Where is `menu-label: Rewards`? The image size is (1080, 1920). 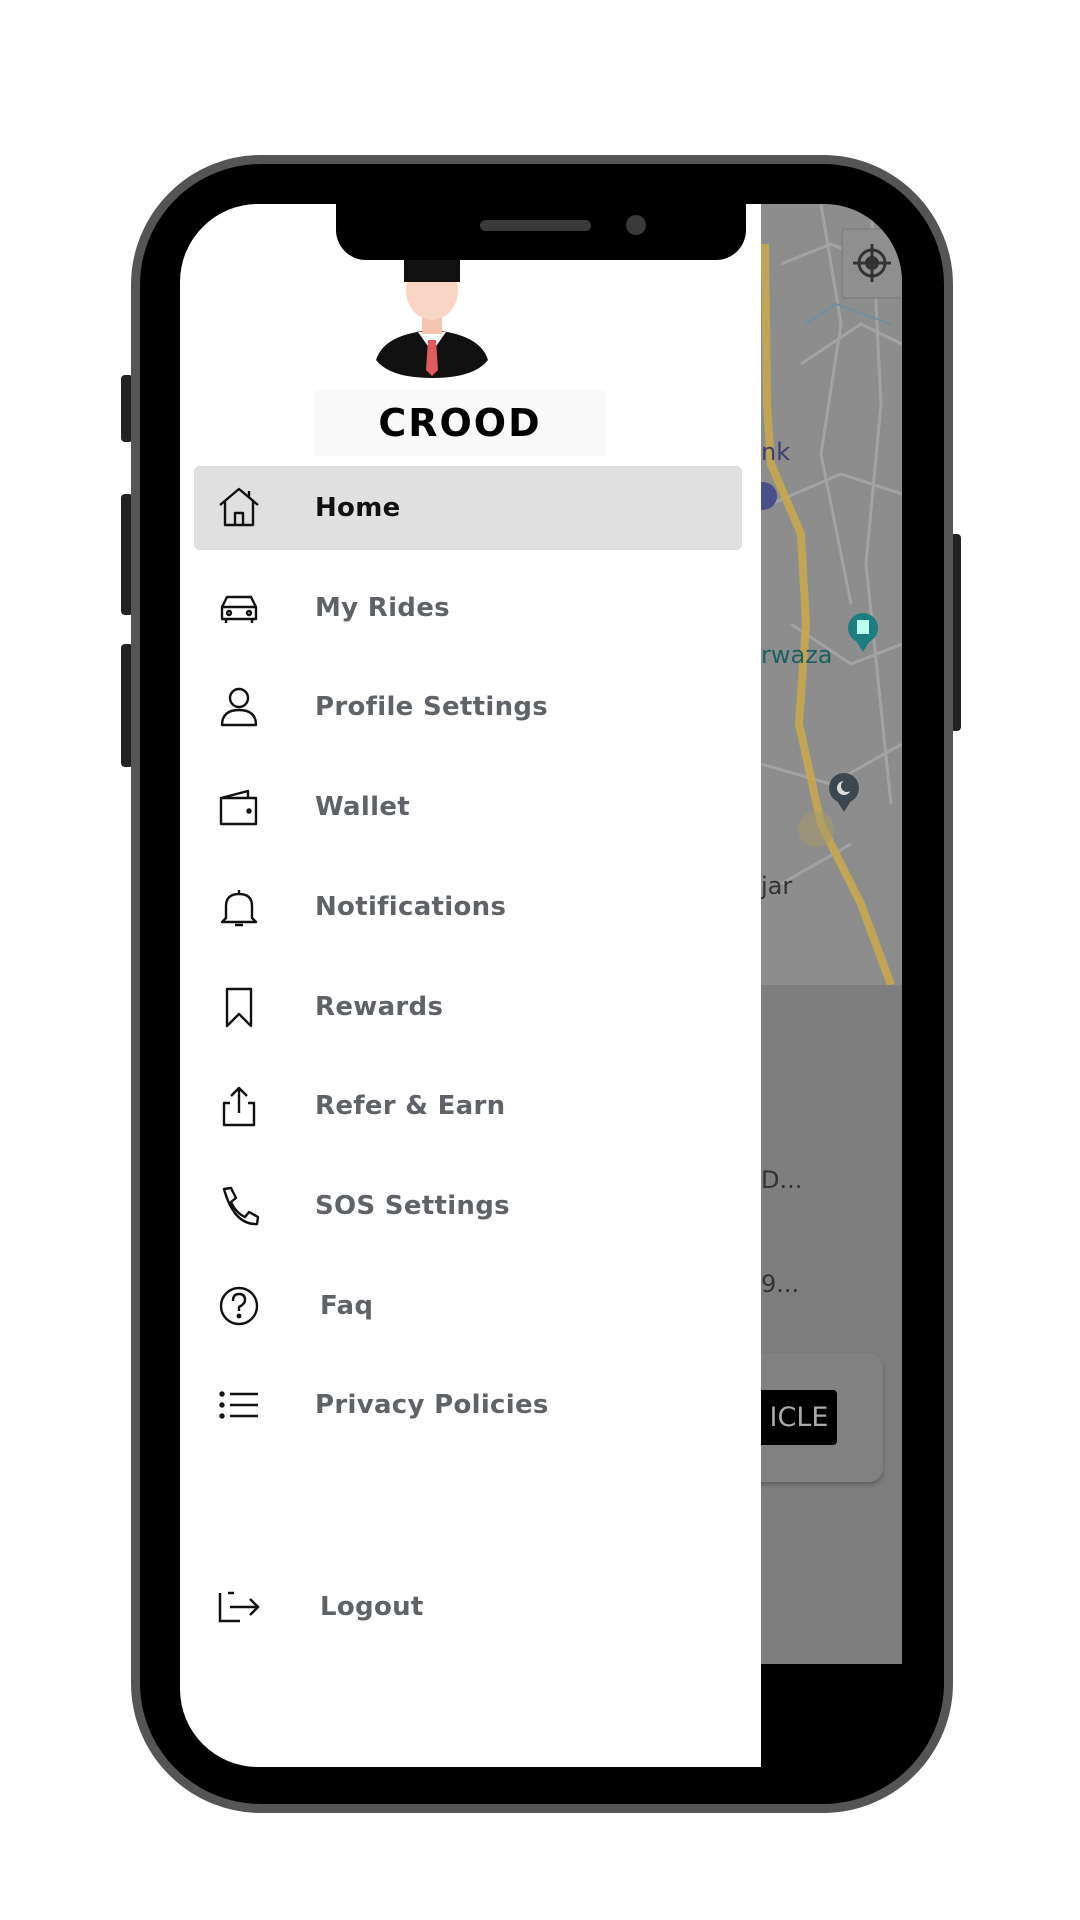
menu-label: Rewards is located at coordinates (379, 1006).